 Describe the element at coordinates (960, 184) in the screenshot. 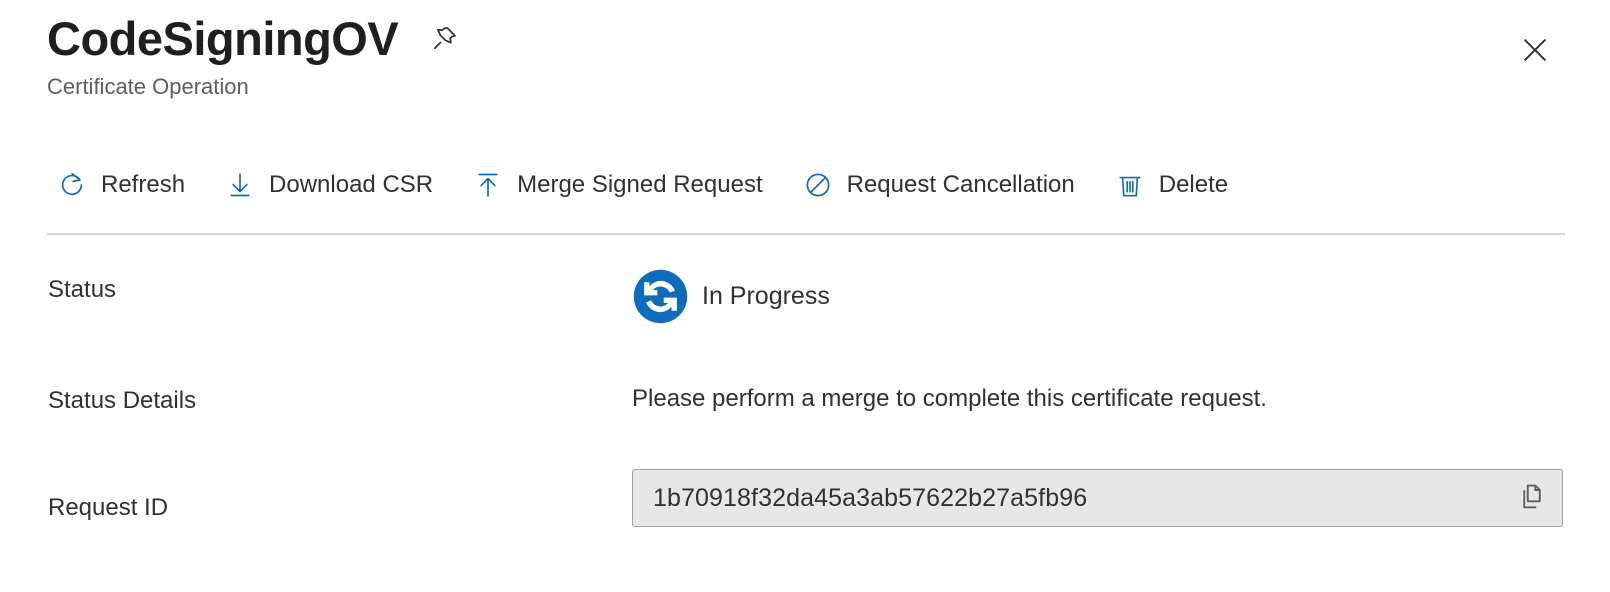

I see `command-label: Request Cancellation` at that location.